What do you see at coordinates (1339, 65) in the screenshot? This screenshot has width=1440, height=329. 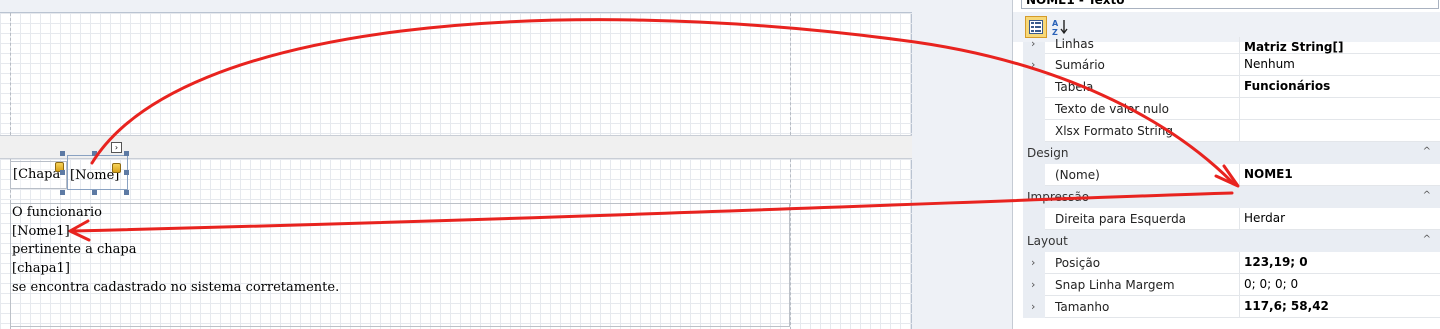 I see `property-value: Nenhum` at bounding box center [1339, 65].